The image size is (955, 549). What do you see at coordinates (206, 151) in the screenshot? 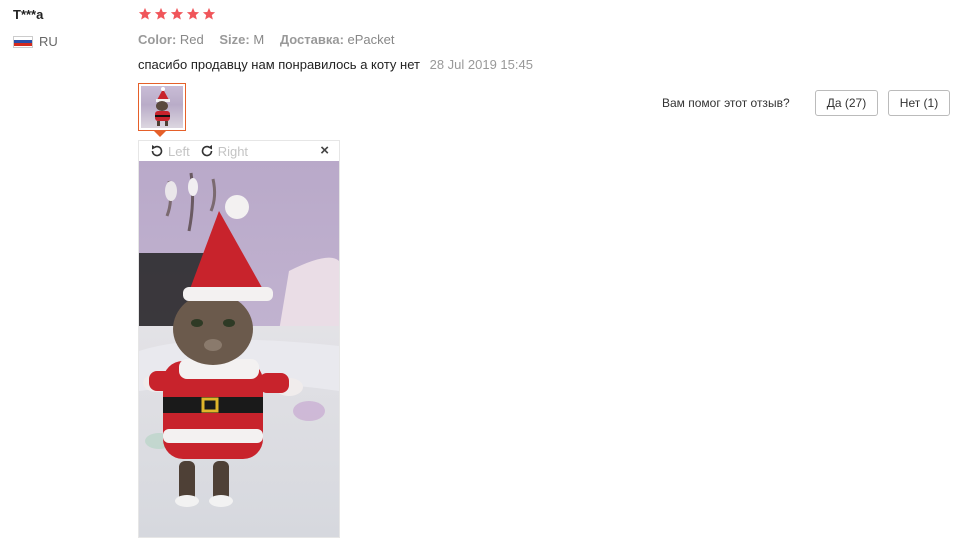
I see `rotate-right-icon` at bounding box center [206, 151].